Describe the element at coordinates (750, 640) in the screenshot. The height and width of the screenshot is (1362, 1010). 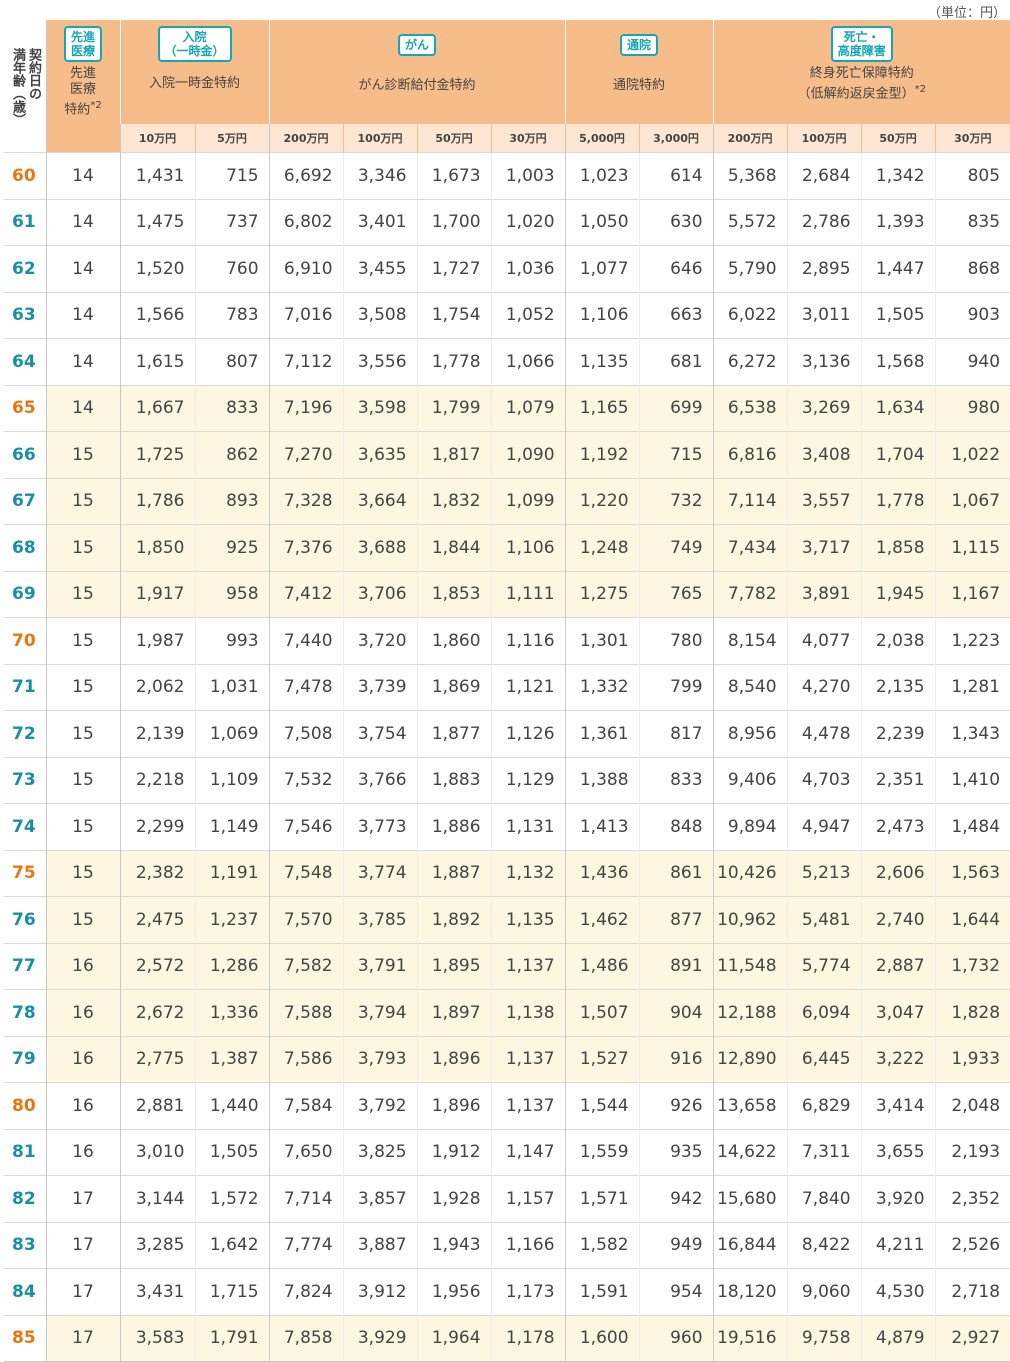
I see `premium-cell: 8,154` at that location.